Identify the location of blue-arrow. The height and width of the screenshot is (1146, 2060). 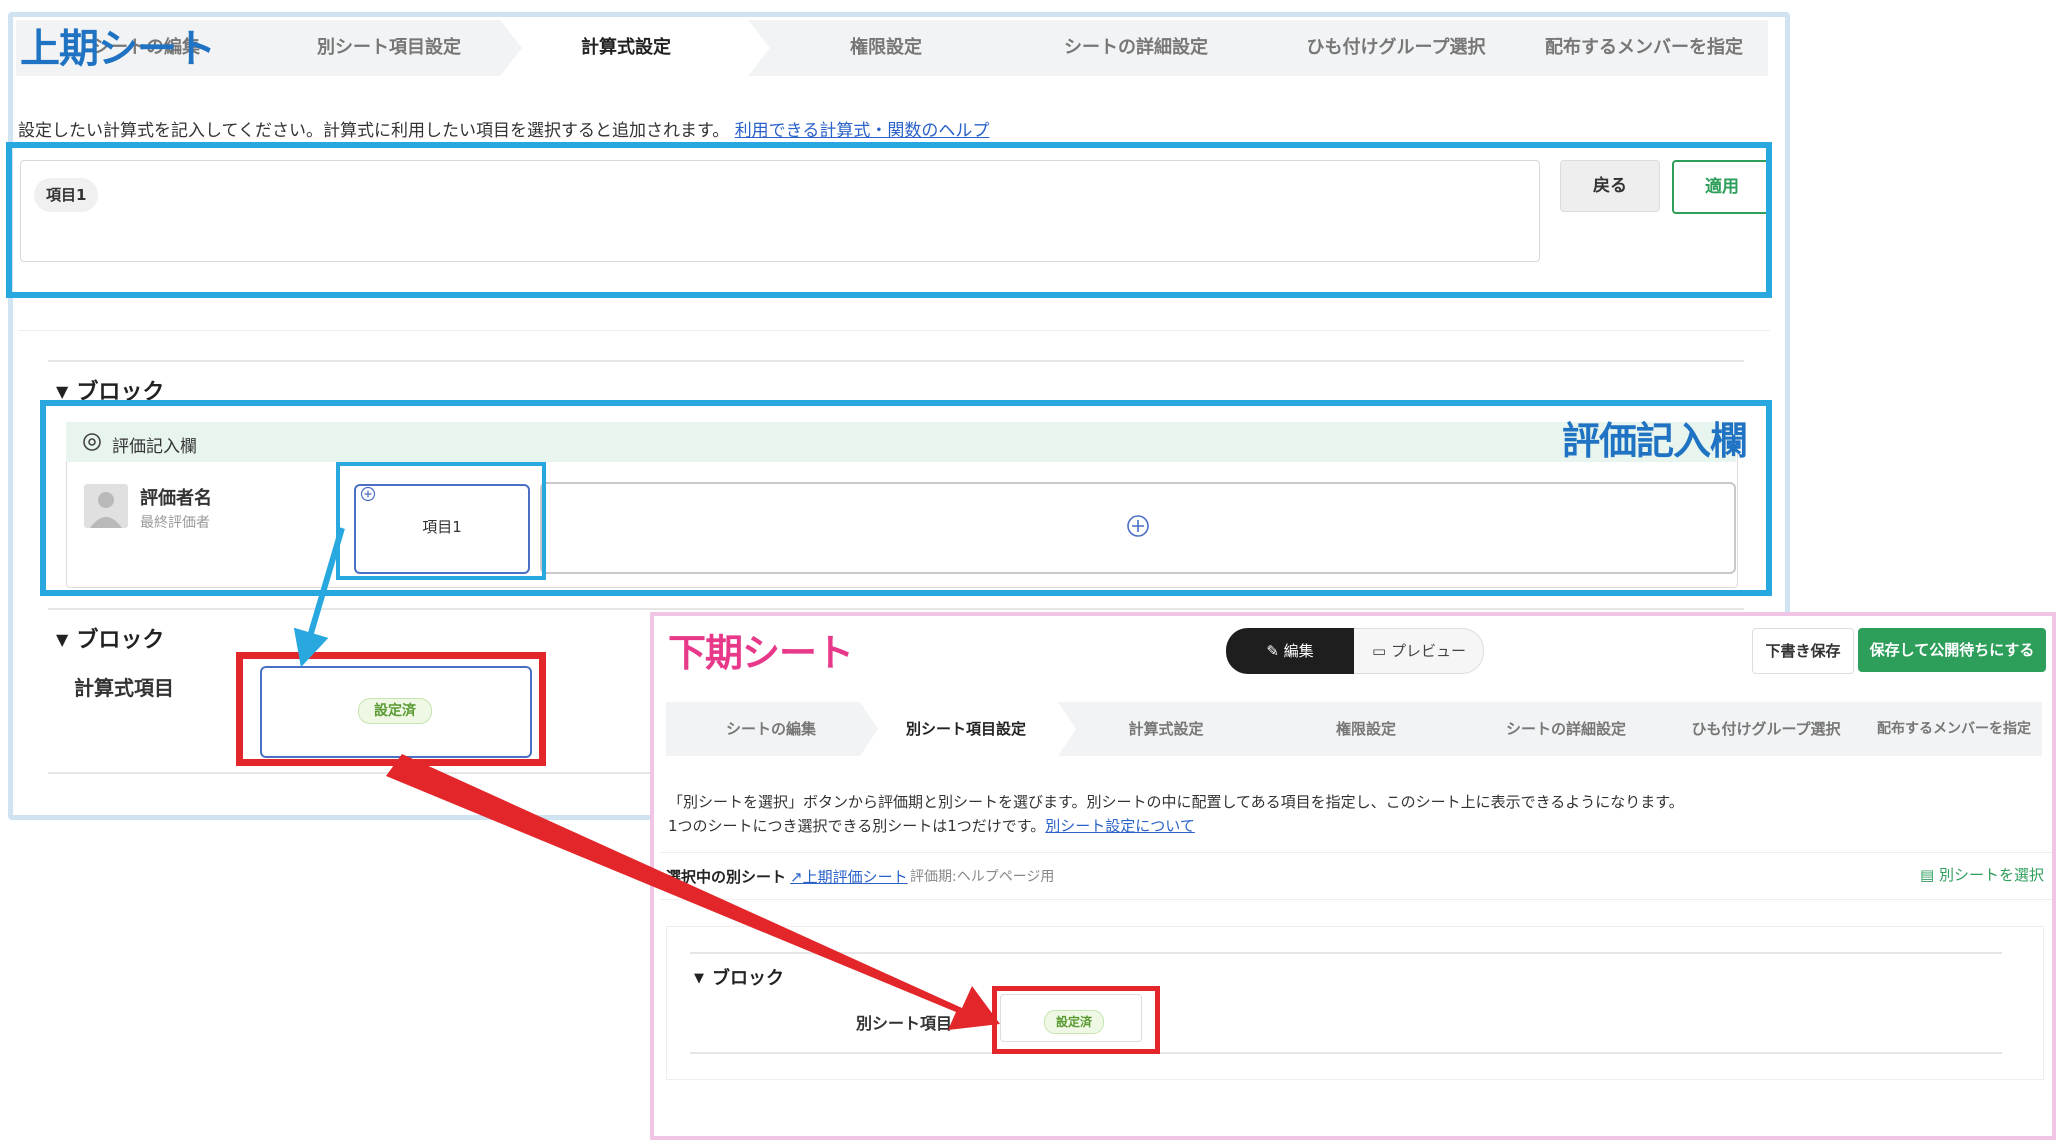
(319, 597).